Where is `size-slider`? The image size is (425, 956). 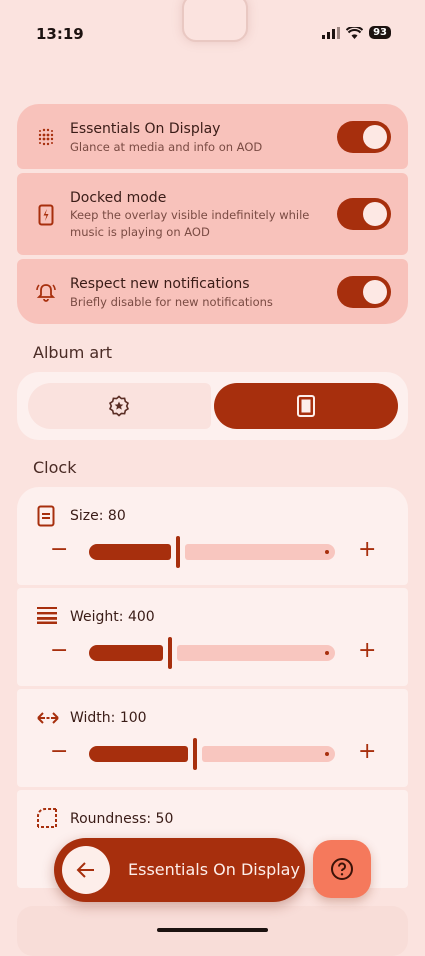 size-slider is located at coordinates (212, 552).